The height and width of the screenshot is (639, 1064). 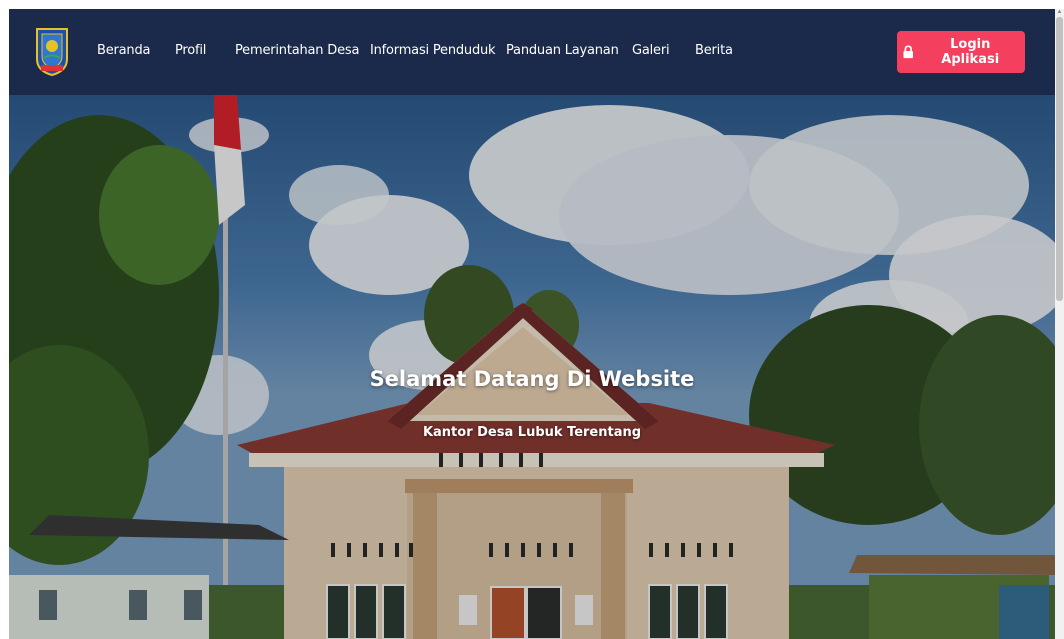 I want to click on hero-subtitle: Kantor Desa Lubuk Terentang, so click(x=532, y=432).